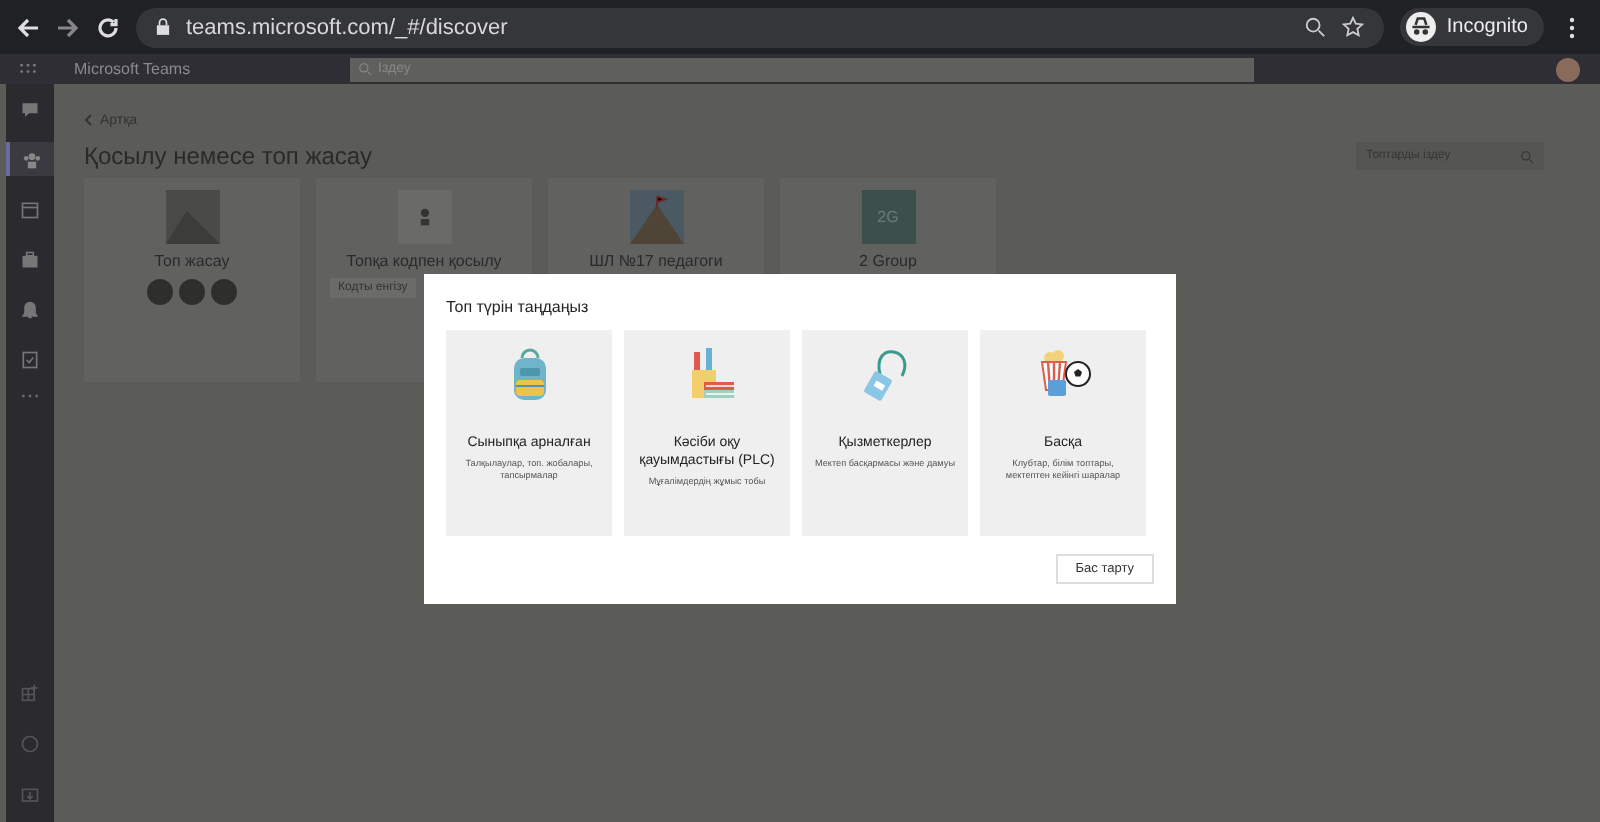 This screenshot has width=1600, height=822. What do you see at coordinates (1487, 27) in the screenshot?
I see `profile-label: Incognito` at bounding box center [1487, 27].